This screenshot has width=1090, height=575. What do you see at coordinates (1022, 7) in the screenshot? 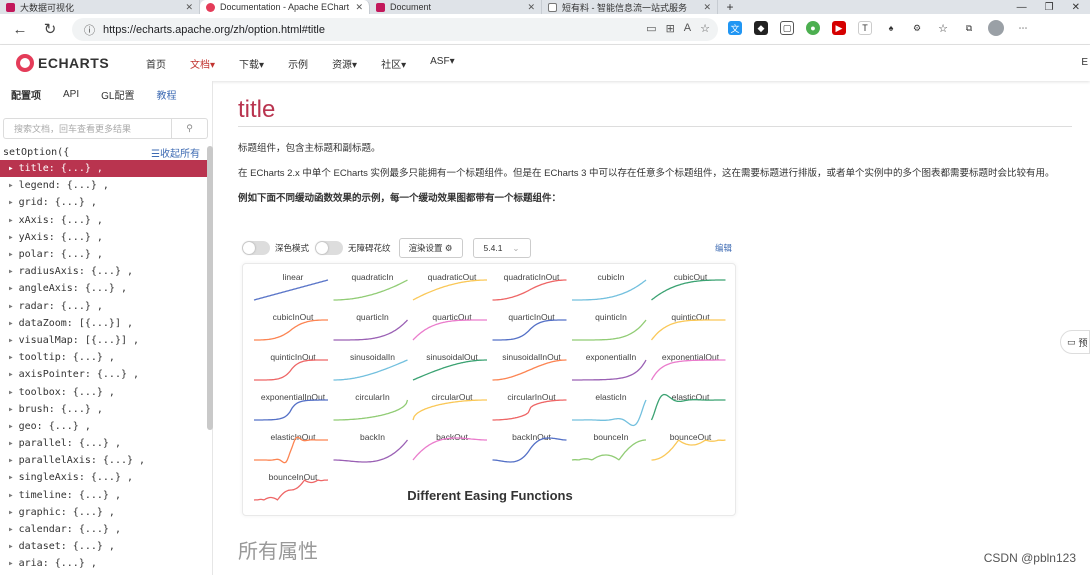
I see `minimize-icon: —` at bounding box center [1022, 7].